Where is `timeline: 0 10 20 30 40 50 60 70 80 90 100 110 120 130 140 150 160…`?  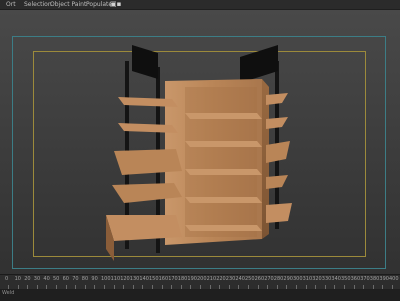
timeline: 0 10 20 30 40 50 60 70 80 90 100 110 120 130 140 150 160… is located at coordinates (200, 287).